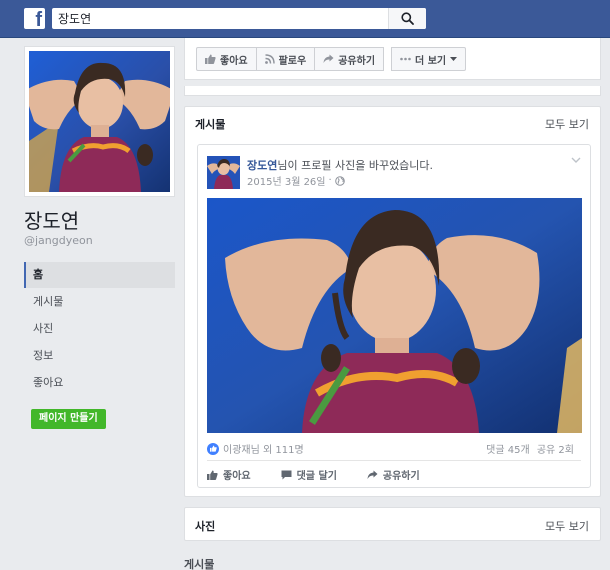 This screenshot has width=610, height=570. I want to click on search-button, so click(407, 18).